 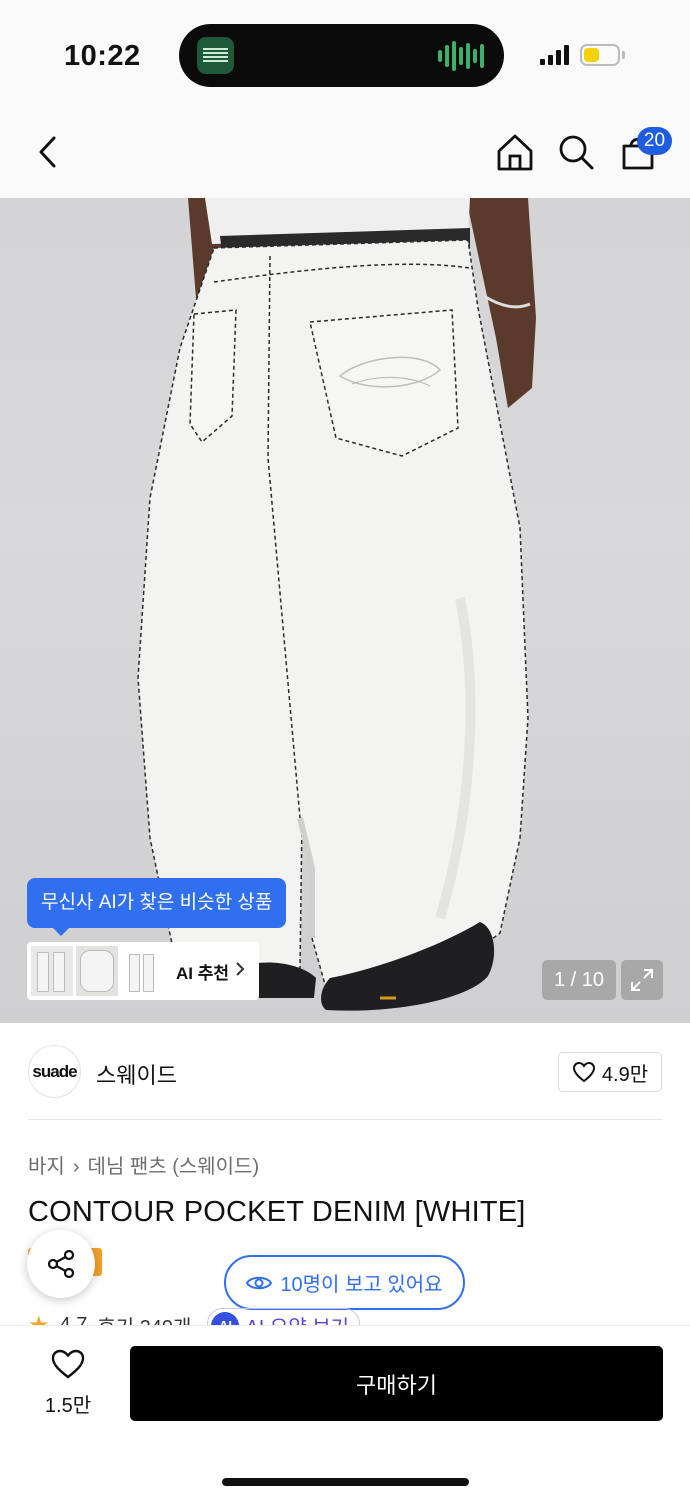 What do you see at coordinates (341, 55) in the screenshot?
I see `dynamic-island` at bounding box center [341, 55].